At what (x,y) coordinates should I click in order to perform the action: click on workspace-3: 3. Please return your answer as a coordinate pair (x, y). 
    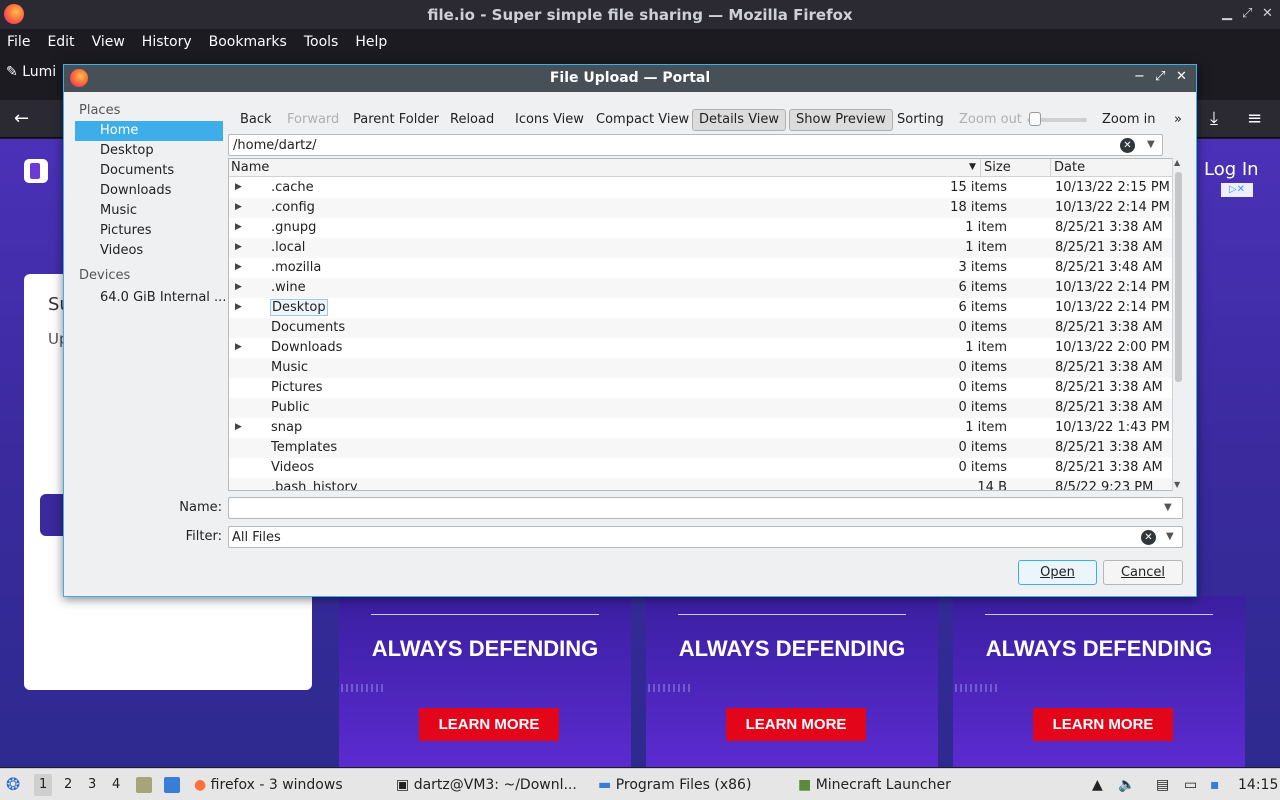
    Looking at the image, I should click on (92, 784).